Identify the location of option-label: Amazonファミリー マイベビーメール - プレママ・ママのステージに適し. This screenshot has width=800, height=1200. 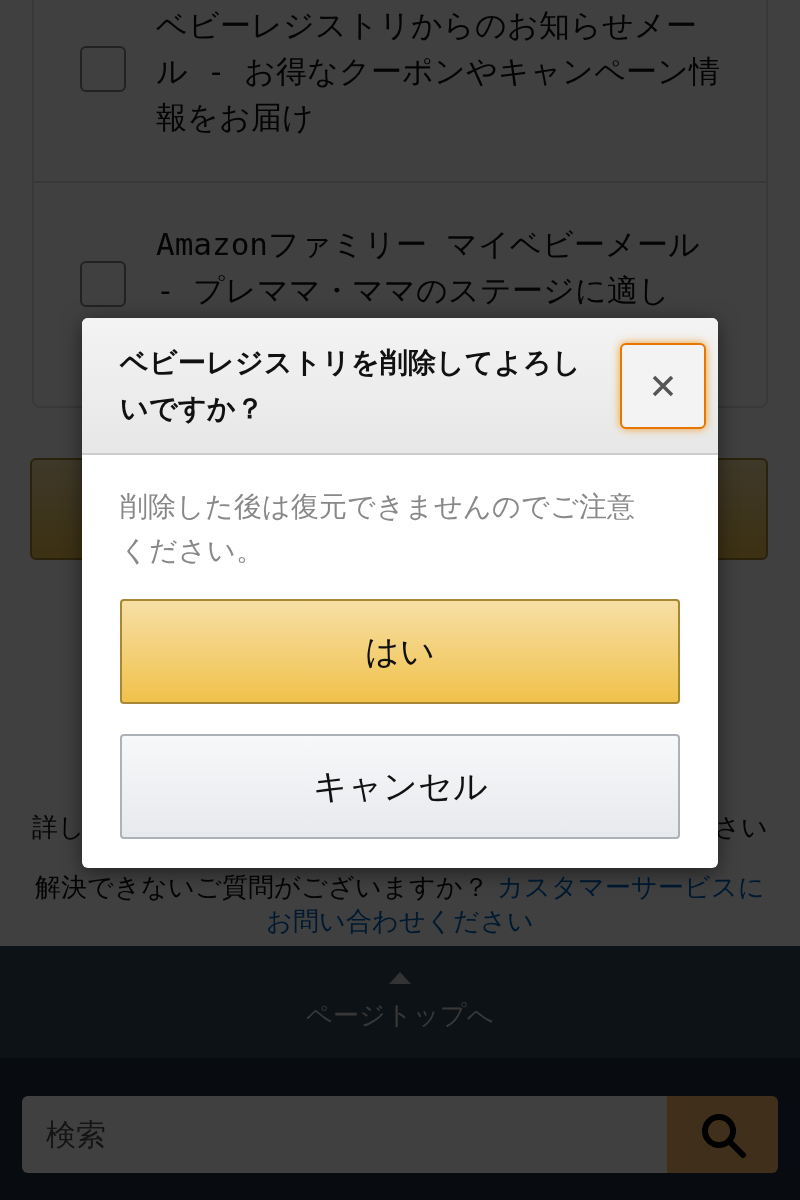
(428, 267).